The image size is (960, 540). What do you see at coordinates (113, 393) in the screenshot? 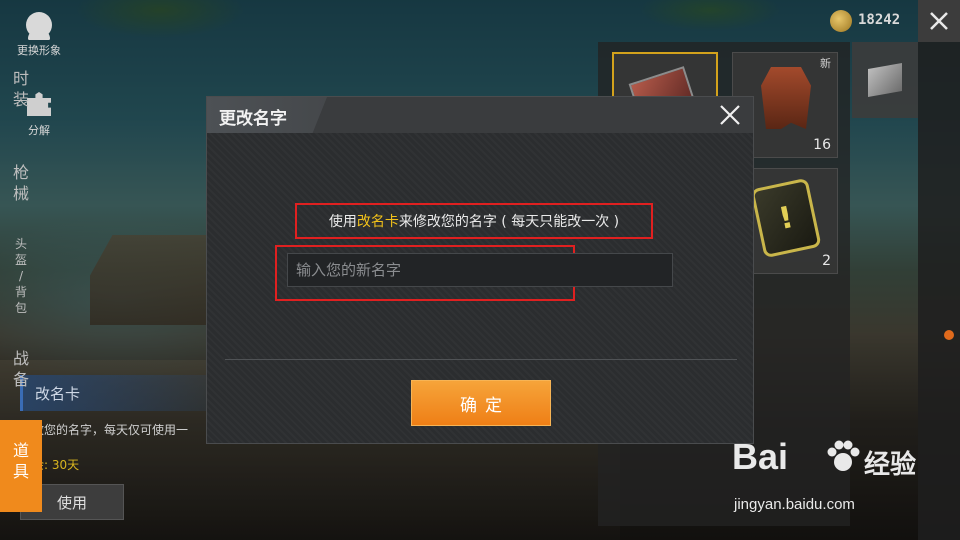
I see `item-name-panel: 改名卡` at bounding box center [113, 393].